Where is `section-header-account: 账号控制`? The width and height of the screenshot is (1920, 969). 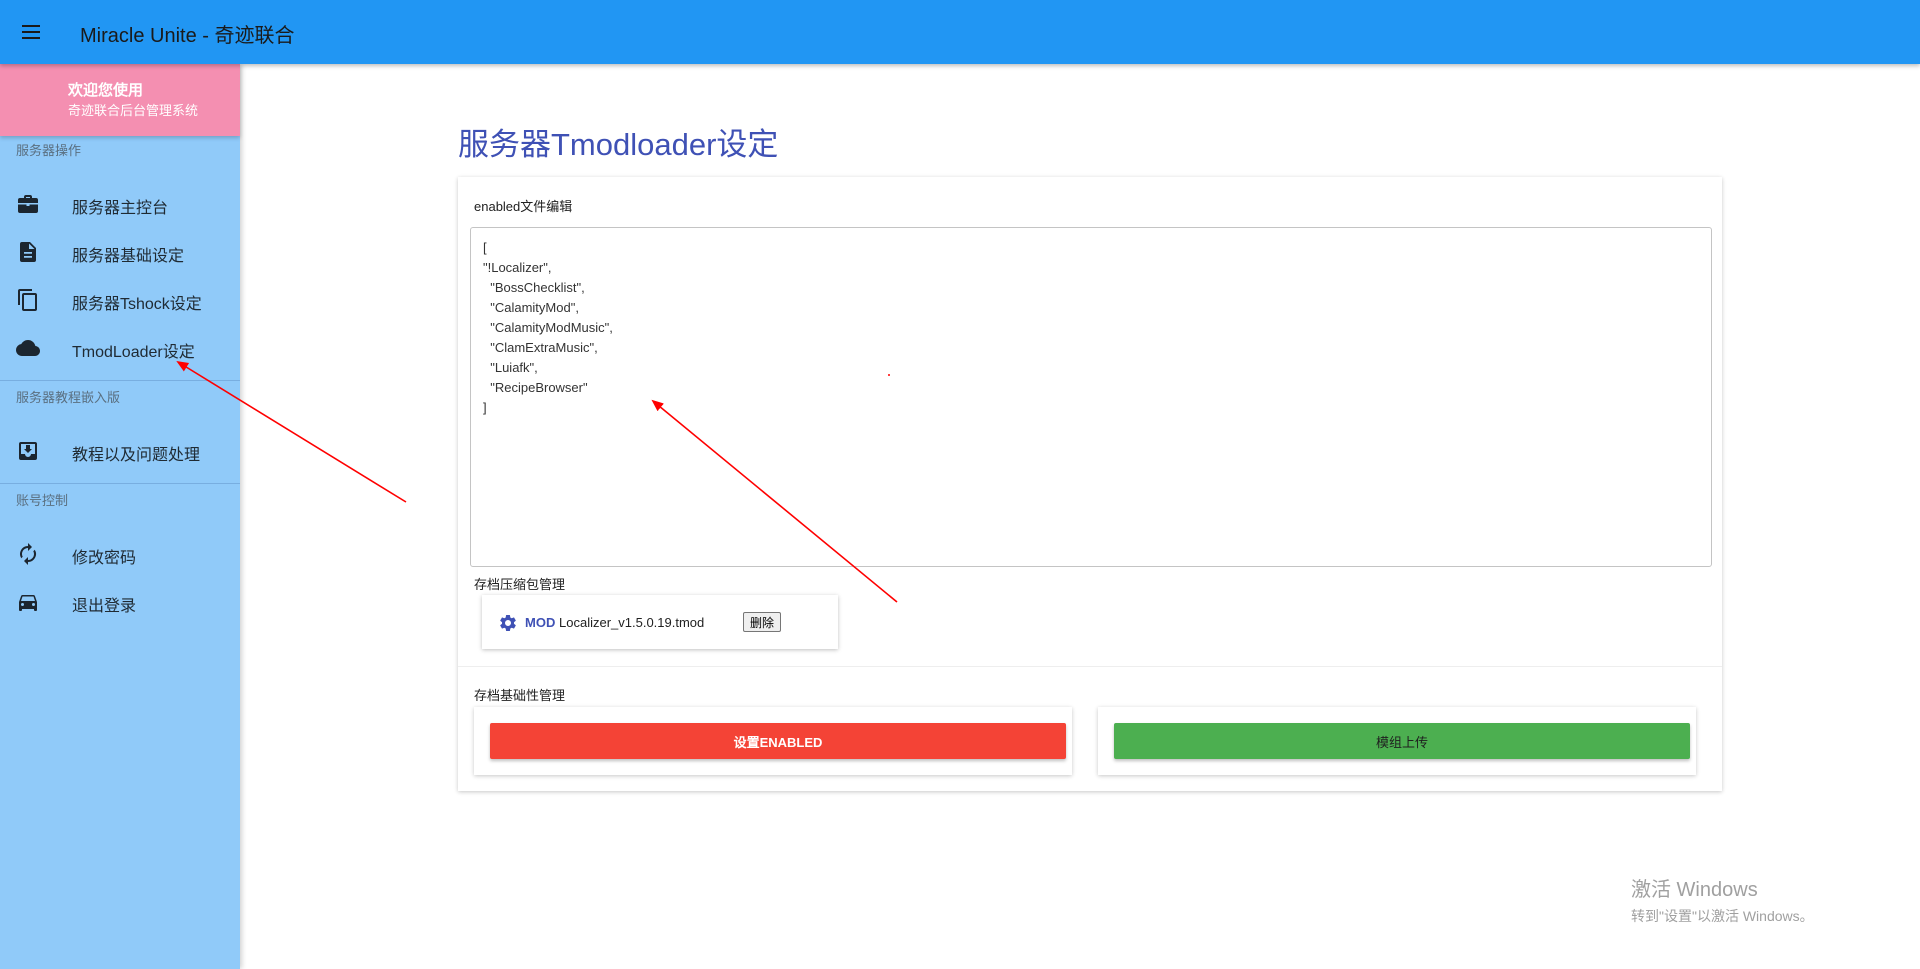 section-header-account: 账号控制 is located at coordinates (42, 500).